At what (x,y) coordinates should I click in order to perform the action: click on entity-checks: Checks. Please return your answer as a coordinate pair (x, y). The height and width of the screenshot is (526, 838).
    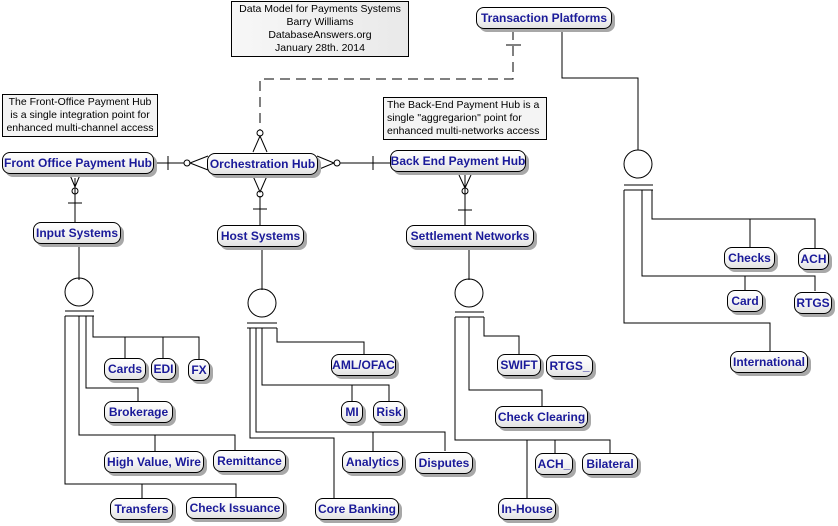
    Looking at the image, I should click on (749, 258).